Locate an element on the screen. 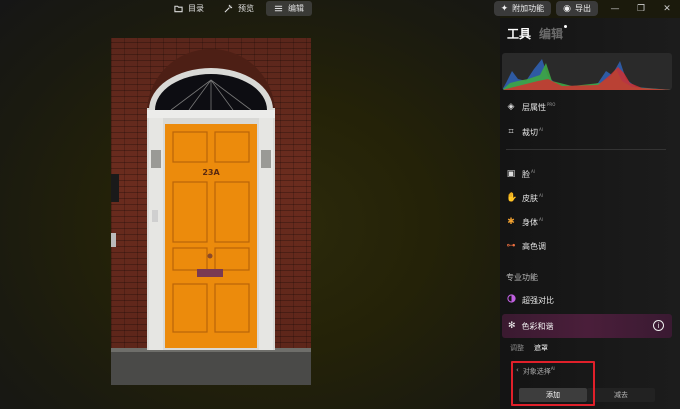 The height and width of the screenshot is (409, 680). object-select-label: 对象选择 is located at coordinates (536, 371).